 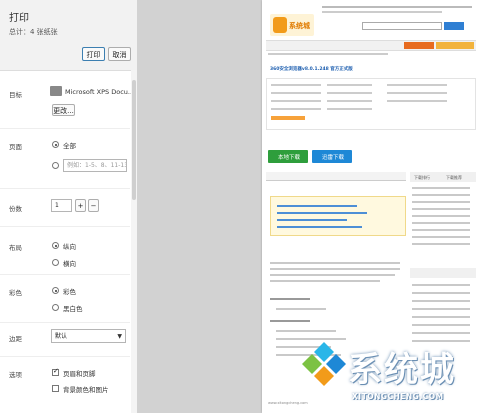 What do you see at coordinates (119, 54) in the screenshot?
I see `cancel-button: 取消` at bounding box center [119, 54].